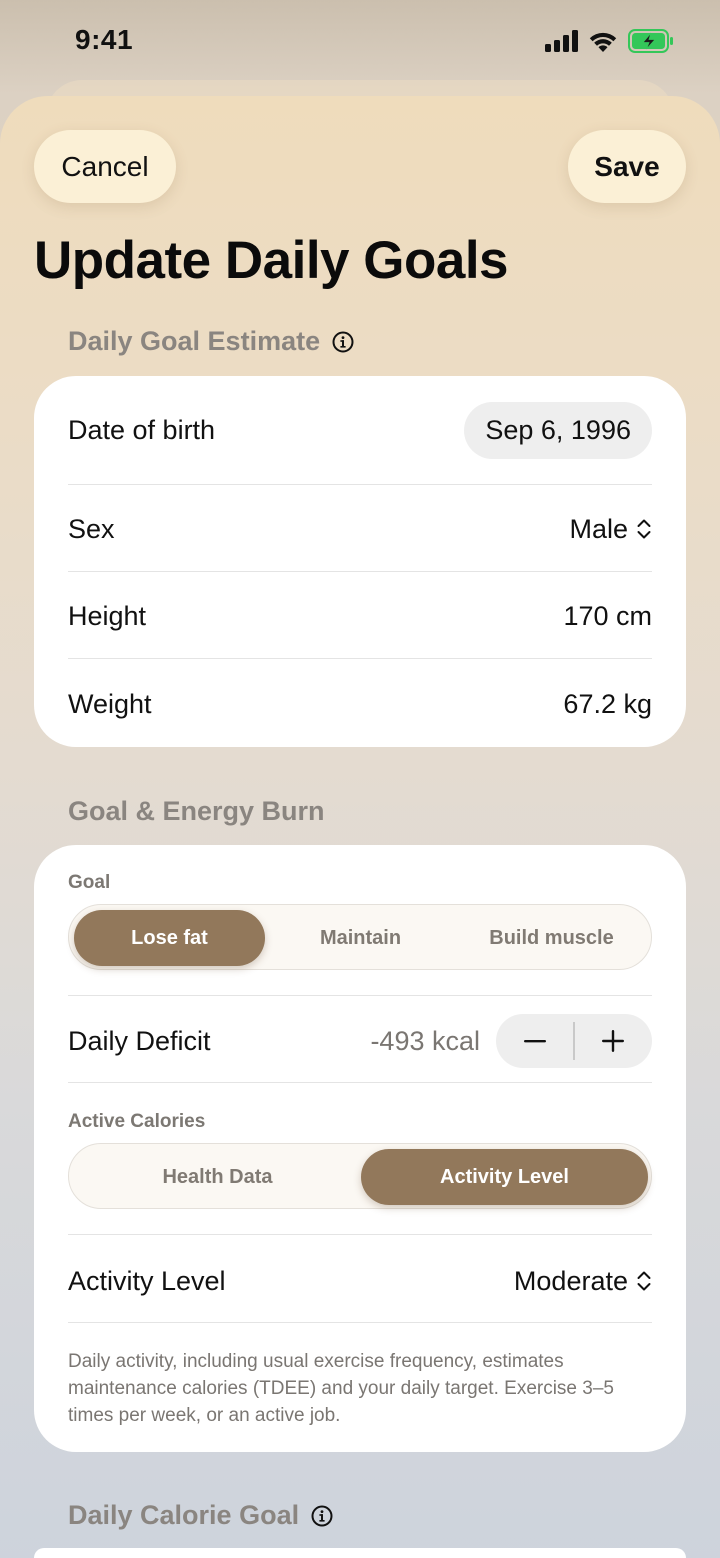 The width and height of the screenshot is (720, 1558). What do you see at coordinates (110, 703) in the screenshot?
I see `weight-label: Weight` at bounding box center [110, 703].